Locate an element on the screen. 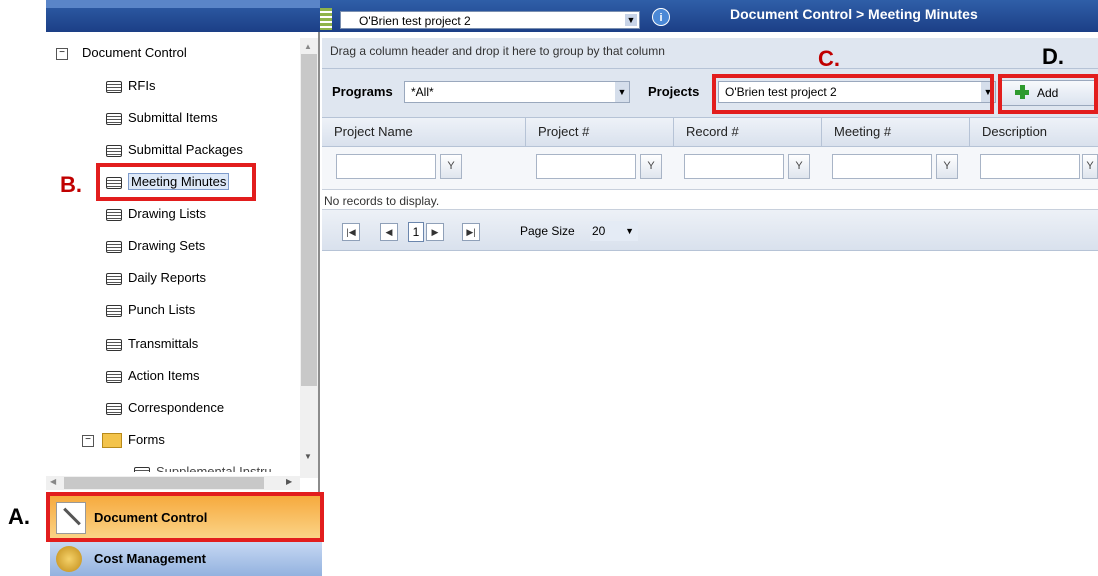  scroll-left-icon: ◀ is located at coordinates (53, 481).